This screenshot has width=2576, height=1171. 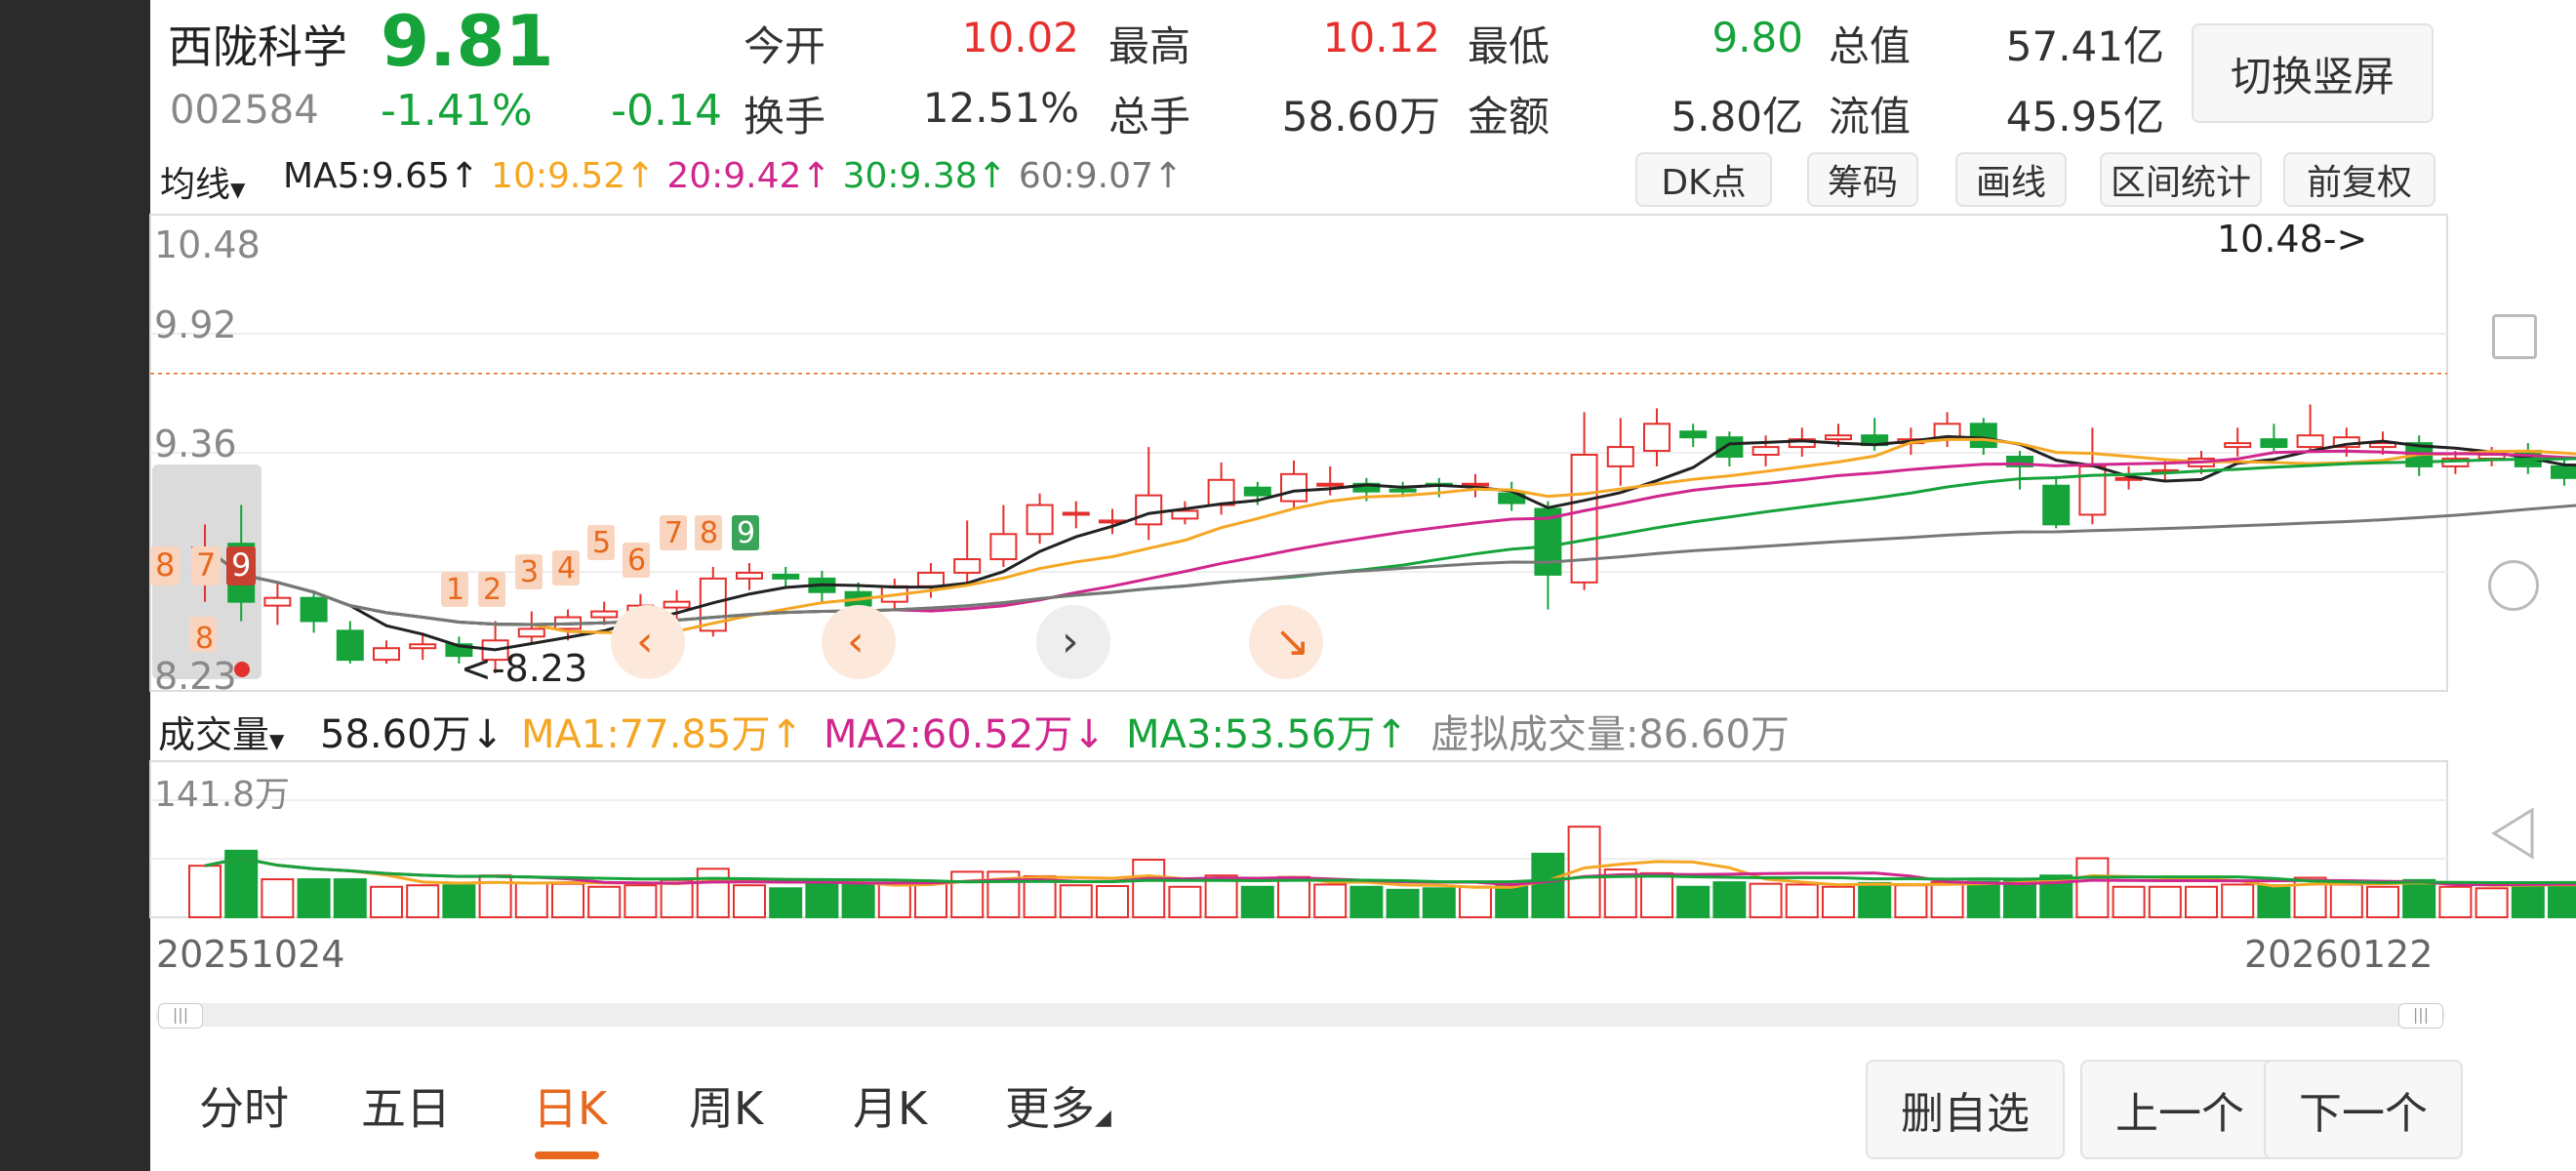 I want to click on dropdown-arrow-icon: ▼, so click(x=277, y=740).